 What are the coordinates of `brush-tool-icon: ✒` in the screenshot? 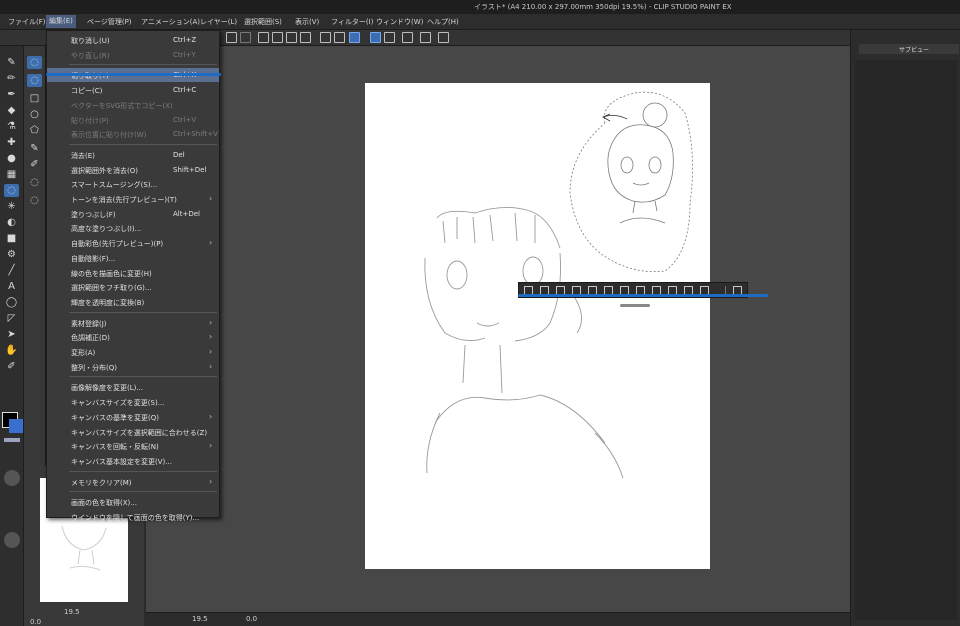 It's located at (11, 94).